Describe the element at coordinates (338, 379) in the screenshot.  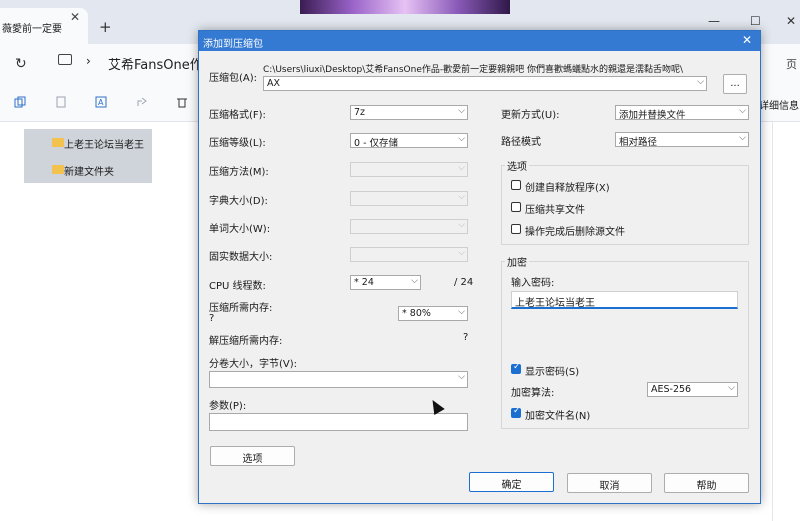
I see `split-combo: ⌵` at that location.